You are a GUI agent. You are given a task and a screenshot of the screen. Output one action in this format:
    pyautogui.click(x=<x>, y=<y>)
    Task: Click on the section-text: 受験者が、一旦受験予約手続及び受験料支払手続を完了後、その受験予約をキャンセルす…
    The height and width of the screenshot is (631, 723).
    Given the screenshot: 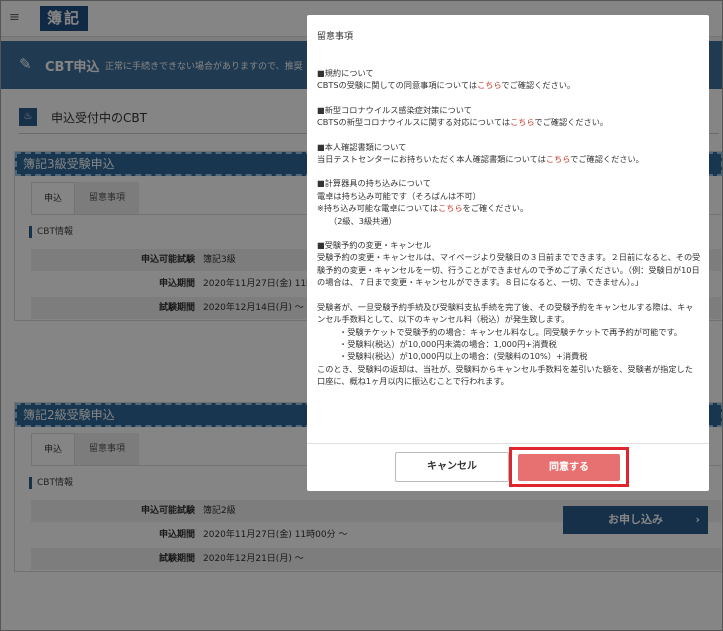 What is the action you would take?
    pyautogui.click(x=505, y=313)
    